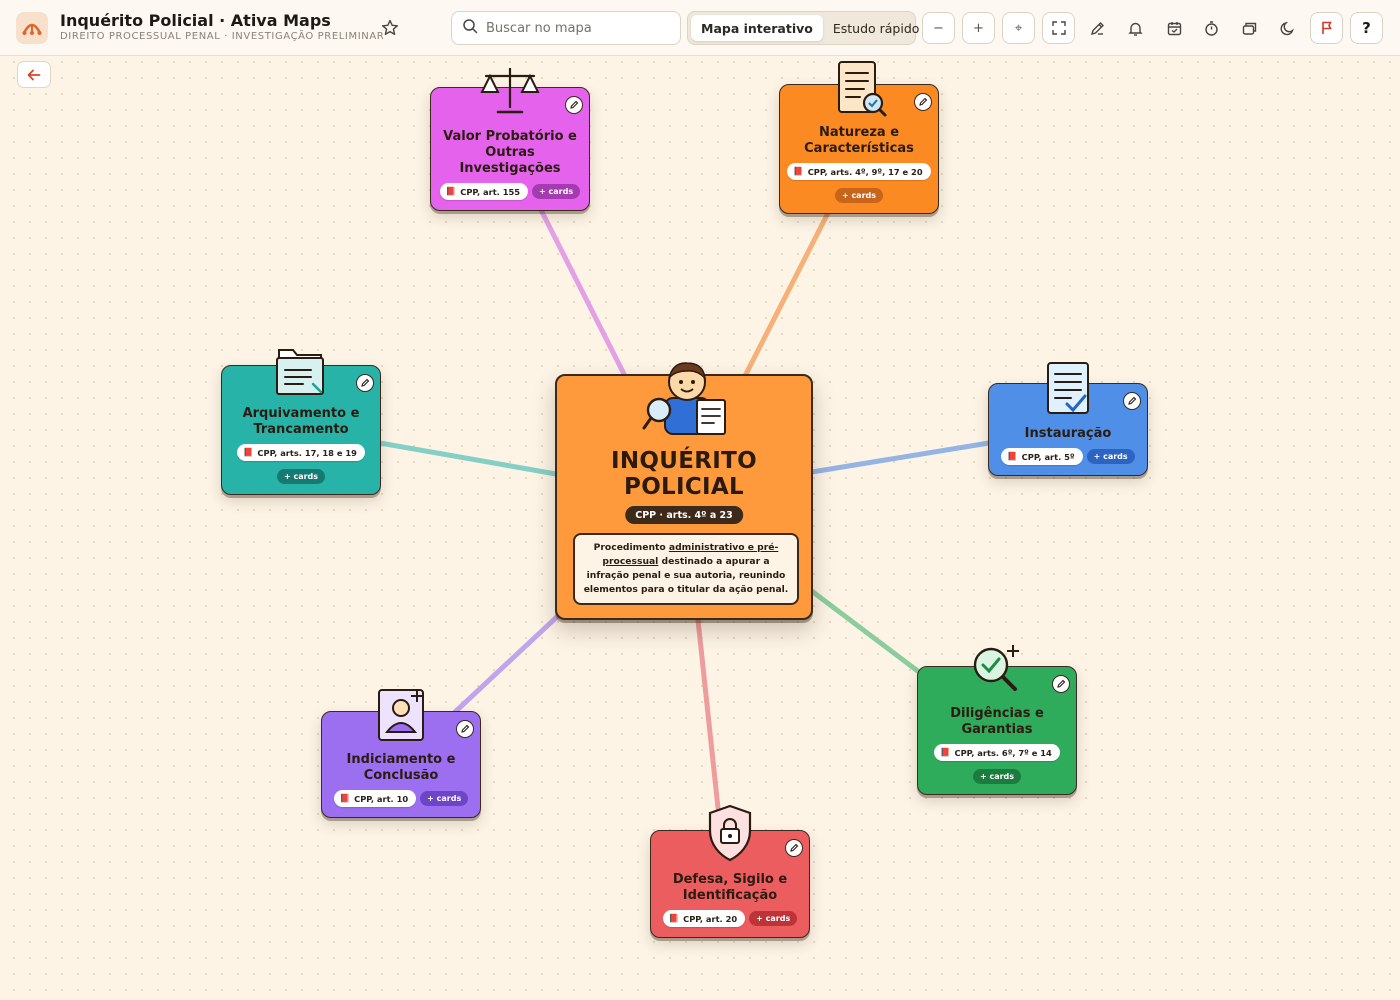 The width and height of the screenshot is (1400, 1000). What do you see at coordinates (866, 632) in the screenshot?
I see `edge-diligencias` at bounding box center [866, 632].